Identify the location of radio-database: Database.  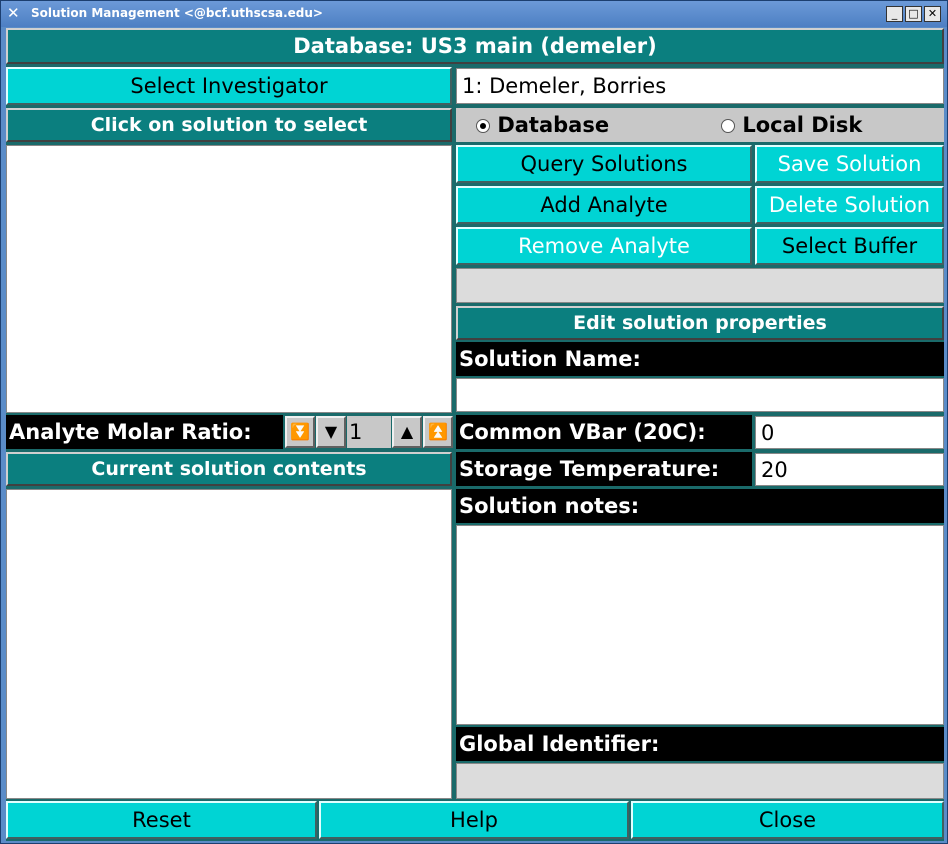
(542, 125).